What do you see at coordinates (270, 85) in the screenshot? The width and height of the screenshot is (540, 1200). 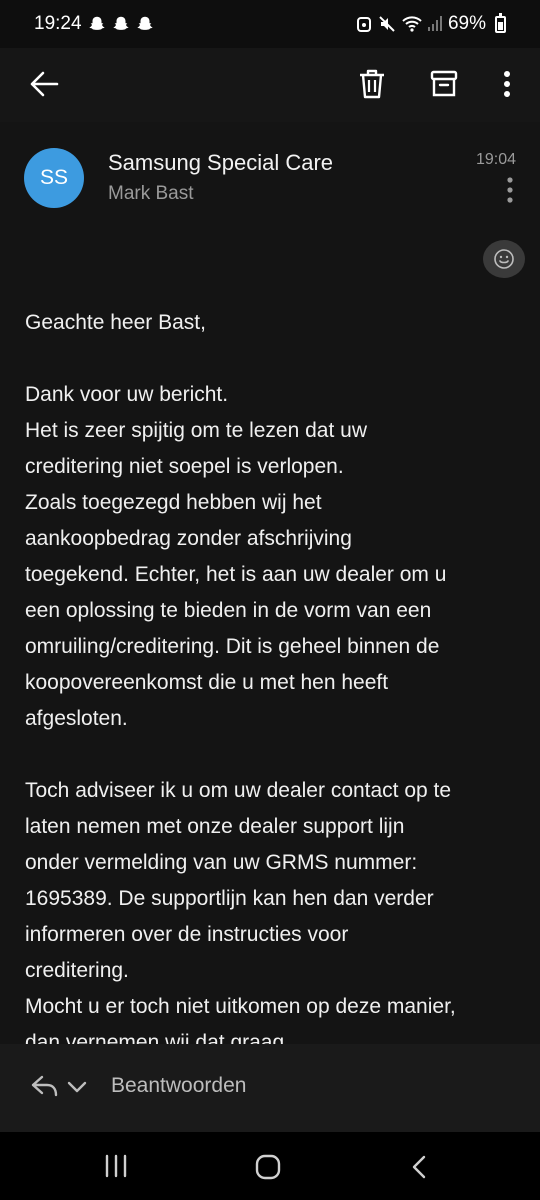 I see `app-bar` at bounding box center [270, 85].